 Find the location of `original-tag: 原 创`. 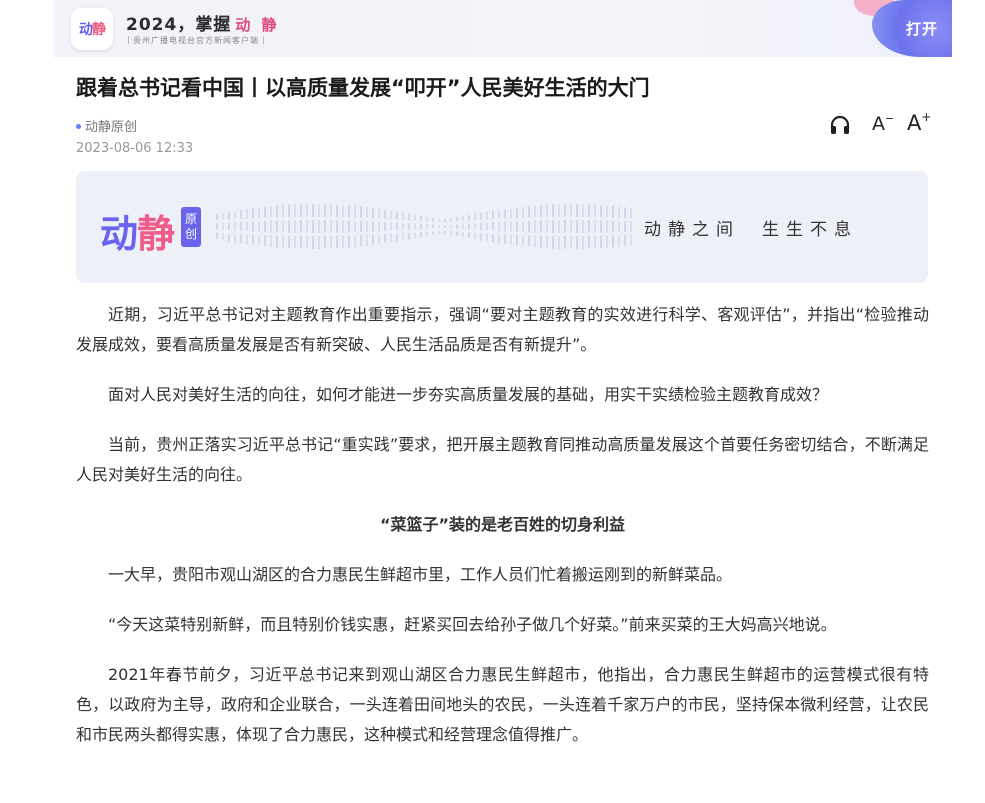

original-tag: 原 创 is located at coordinates (191, 227).